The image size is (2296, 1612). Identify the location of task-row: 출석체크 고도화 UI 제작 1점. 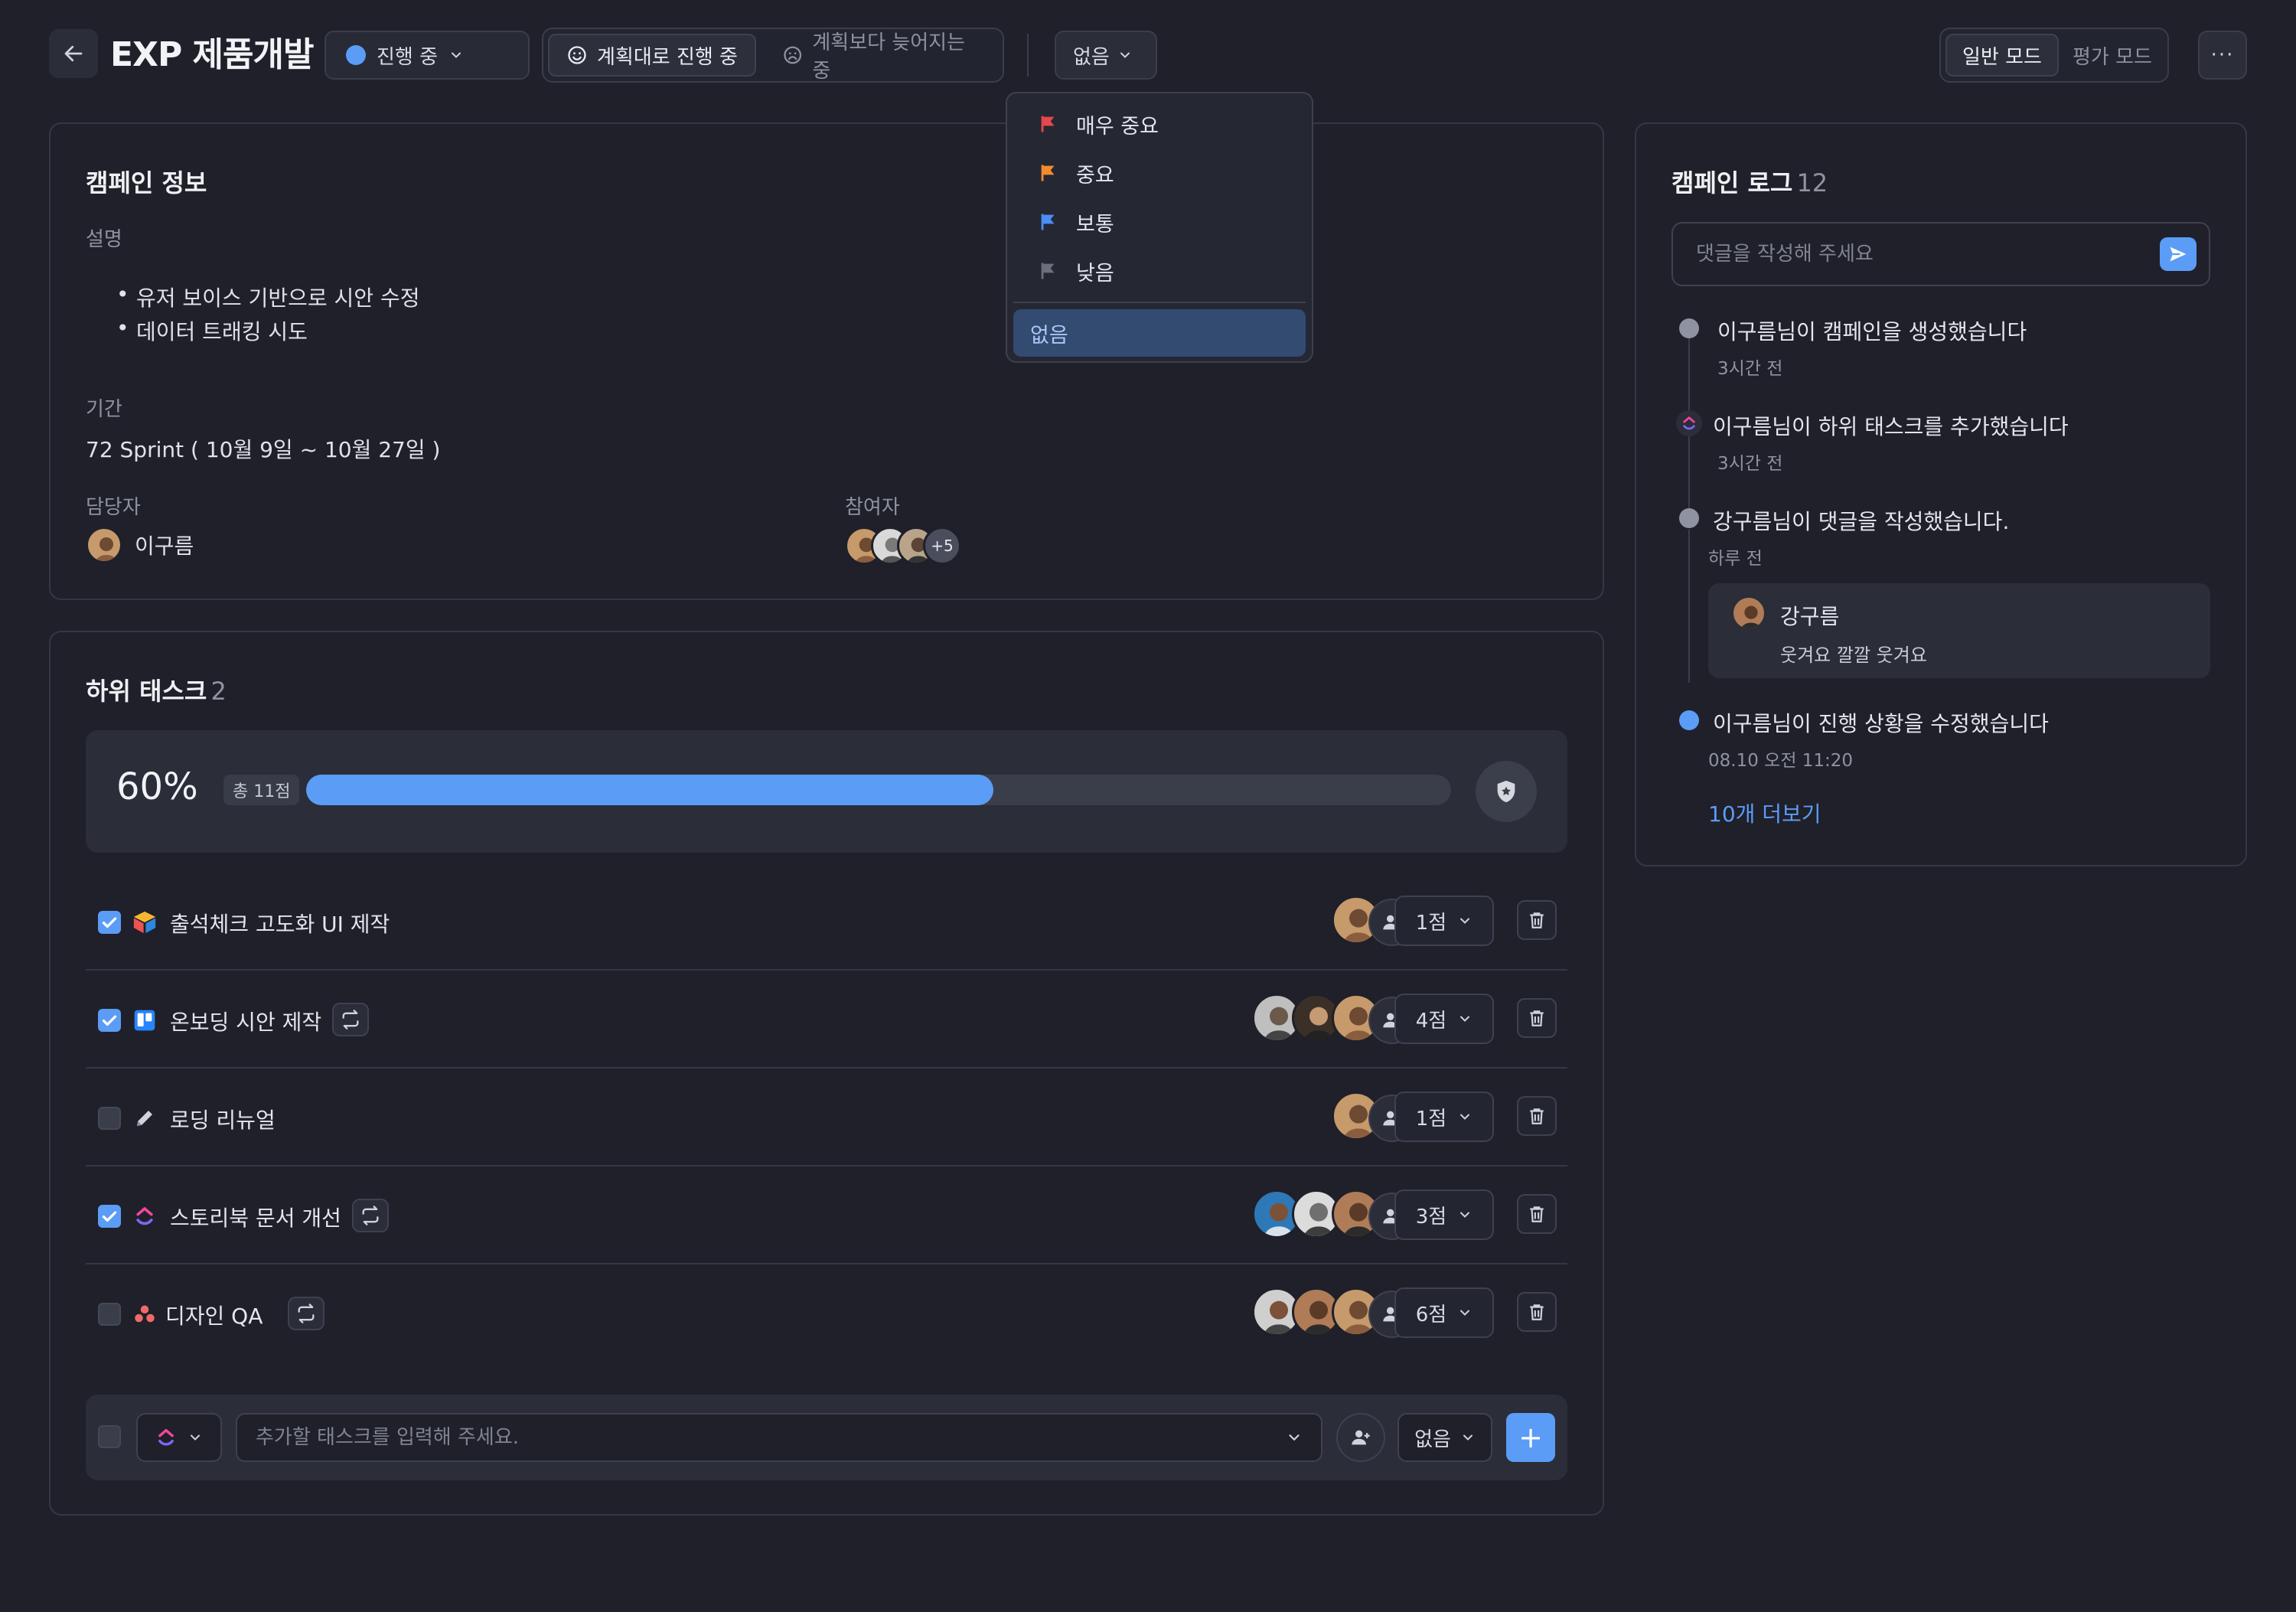
(826, 922).